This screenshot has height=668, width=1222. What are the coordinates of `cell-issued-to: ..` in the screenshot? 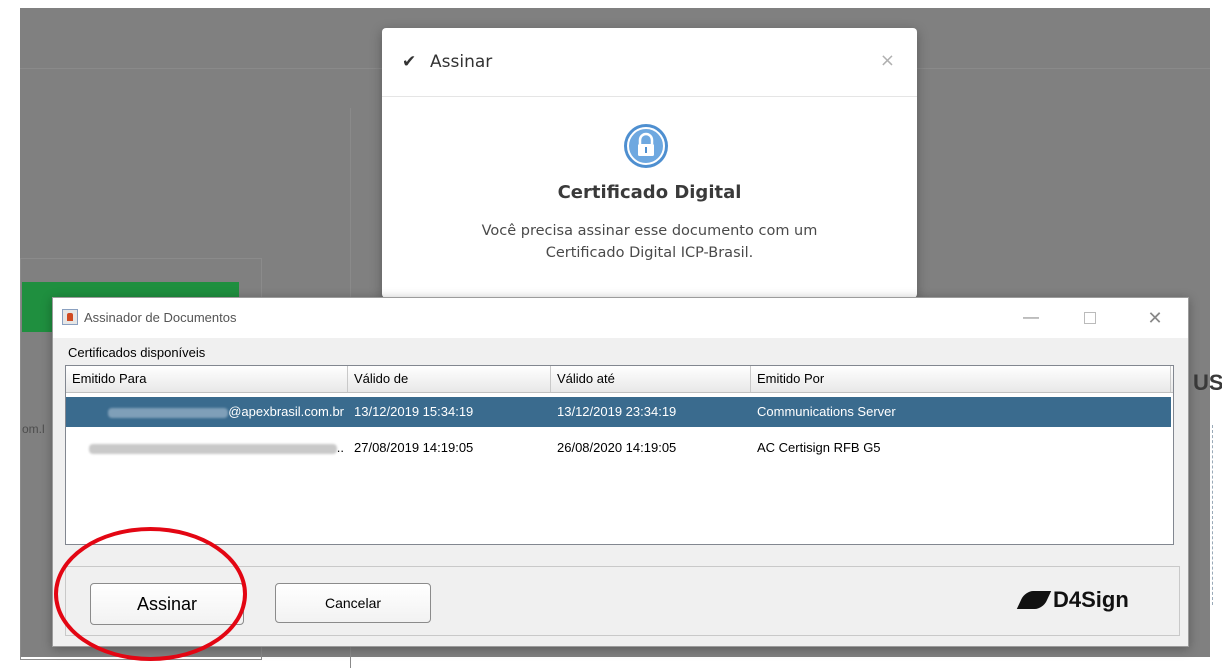 It's located at (207, 448).